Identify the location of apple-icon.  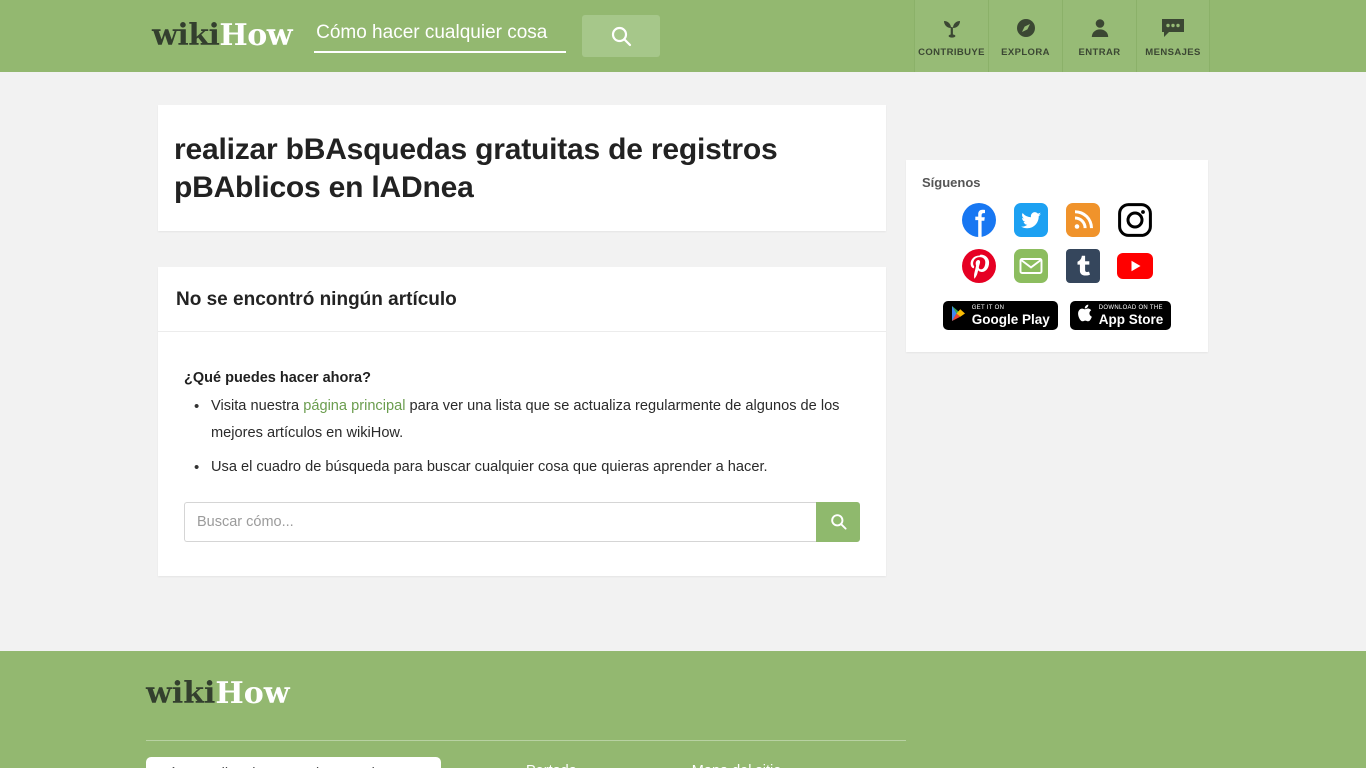
(1085, 315).